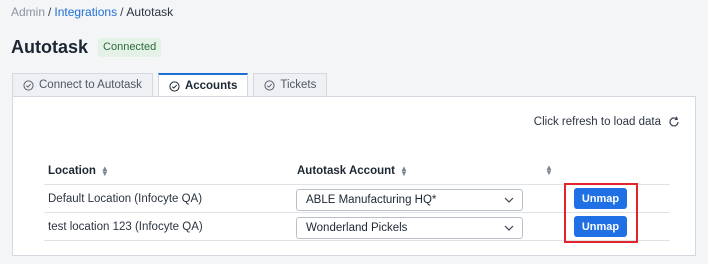 Image resolution: width=708 pixels, height=264 pixels. I want to click on tab-label: Connect to Autotask, so click(90, 85).